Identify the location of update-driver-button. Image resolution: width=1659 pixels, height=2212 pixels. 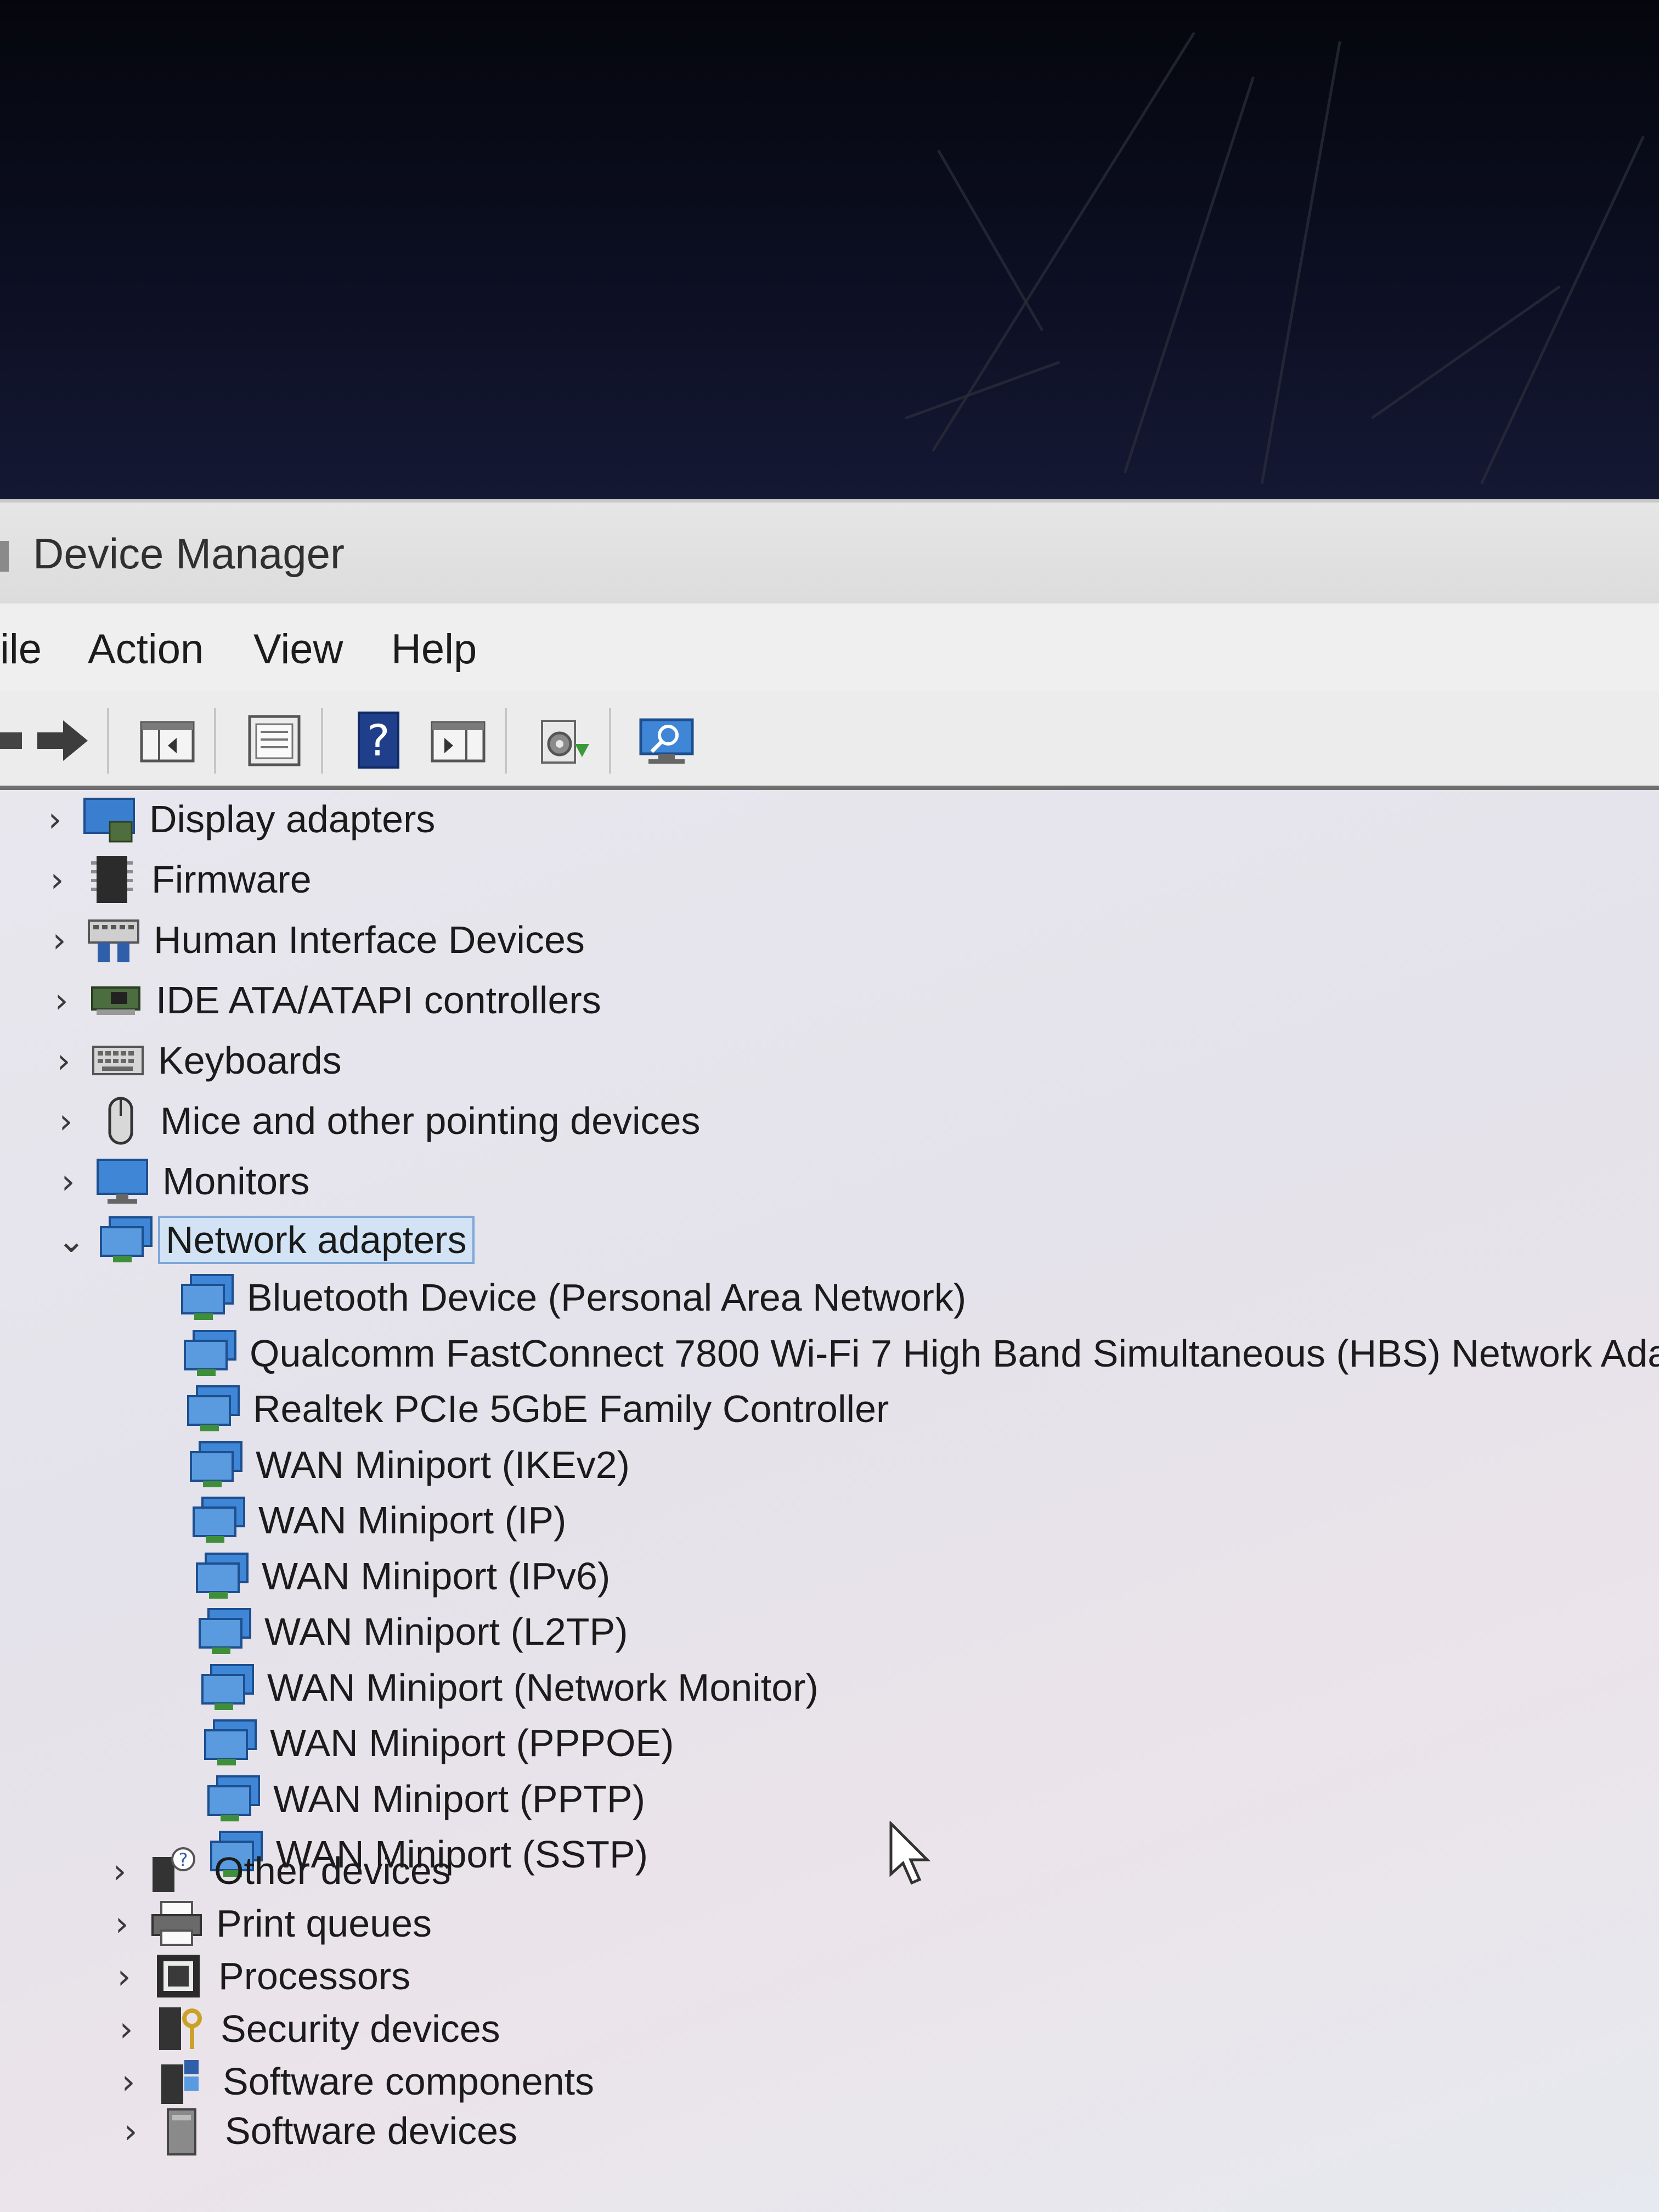
(562, 741).